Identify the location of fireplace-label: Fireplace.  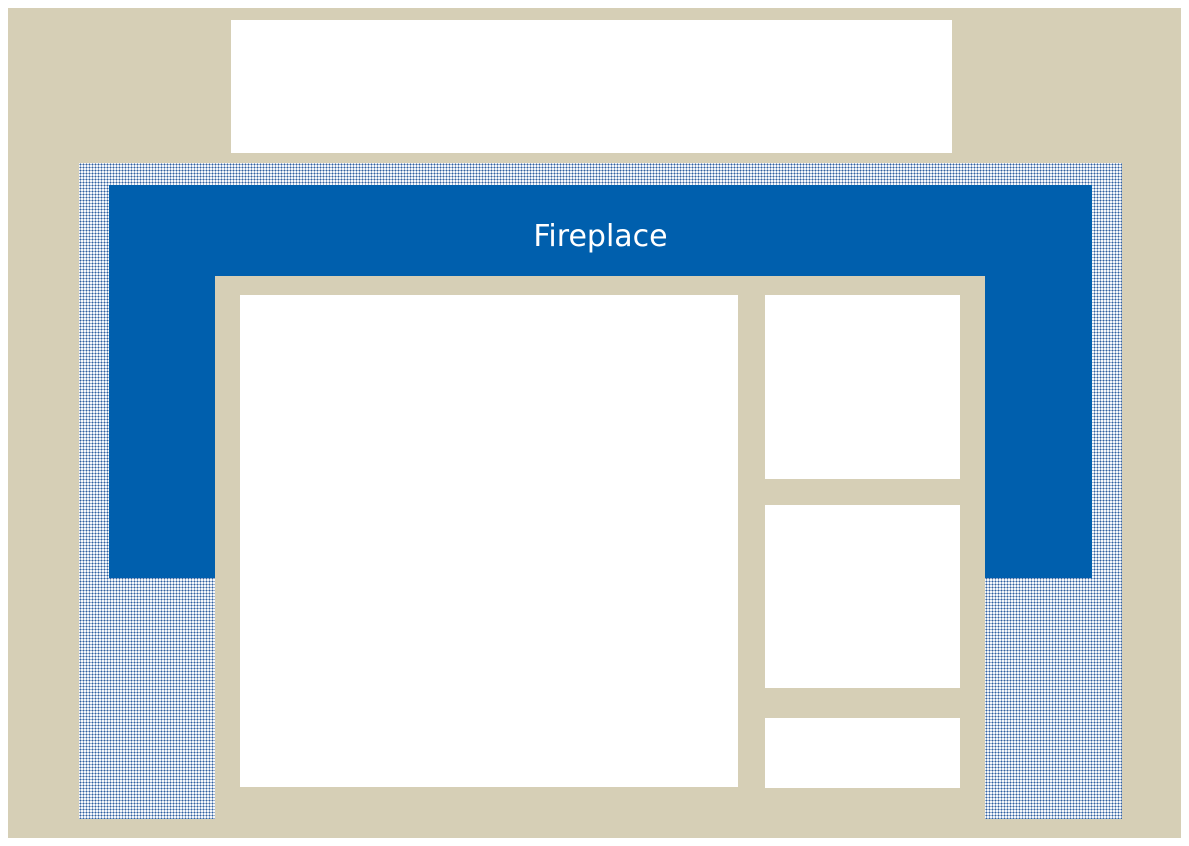
(600, 236).